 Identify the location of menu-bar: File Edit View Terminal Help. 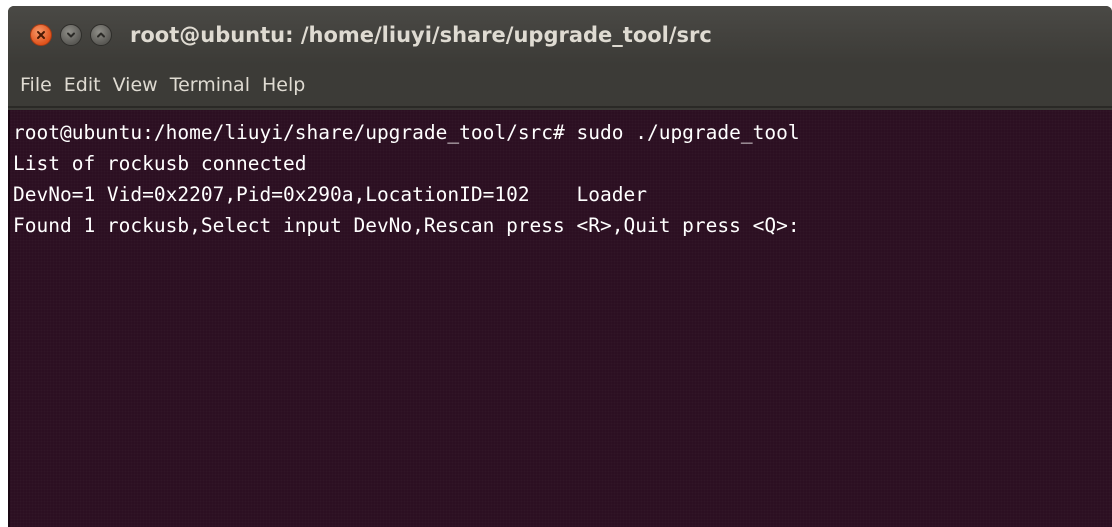
(560, 86).